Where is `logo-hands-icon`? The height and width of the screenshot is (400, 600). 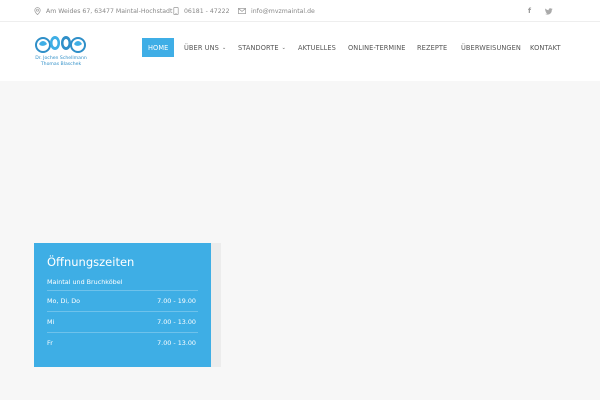 logo-hands-icon is located at coordinates (60, 44).